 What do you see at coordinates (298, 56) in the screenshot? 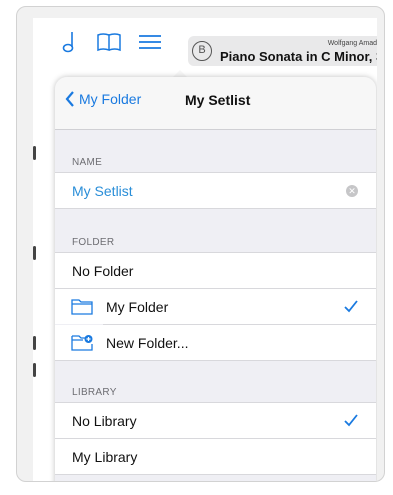
I see `piece-title: Piano Sonata in C Minor, 3` at bounding box center [298, 56].